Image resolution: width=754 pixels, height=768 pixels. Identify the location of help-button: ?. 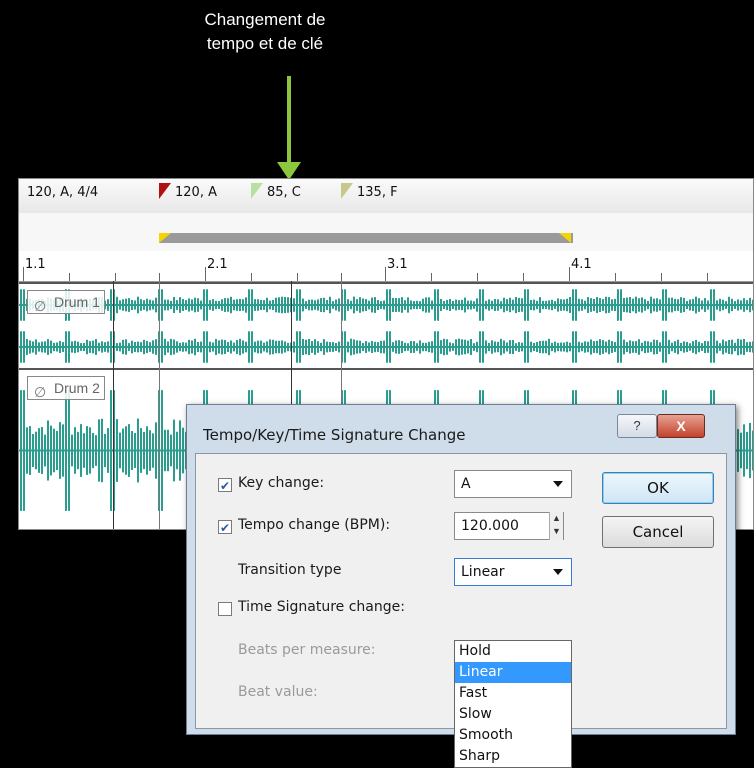
(637, 426).